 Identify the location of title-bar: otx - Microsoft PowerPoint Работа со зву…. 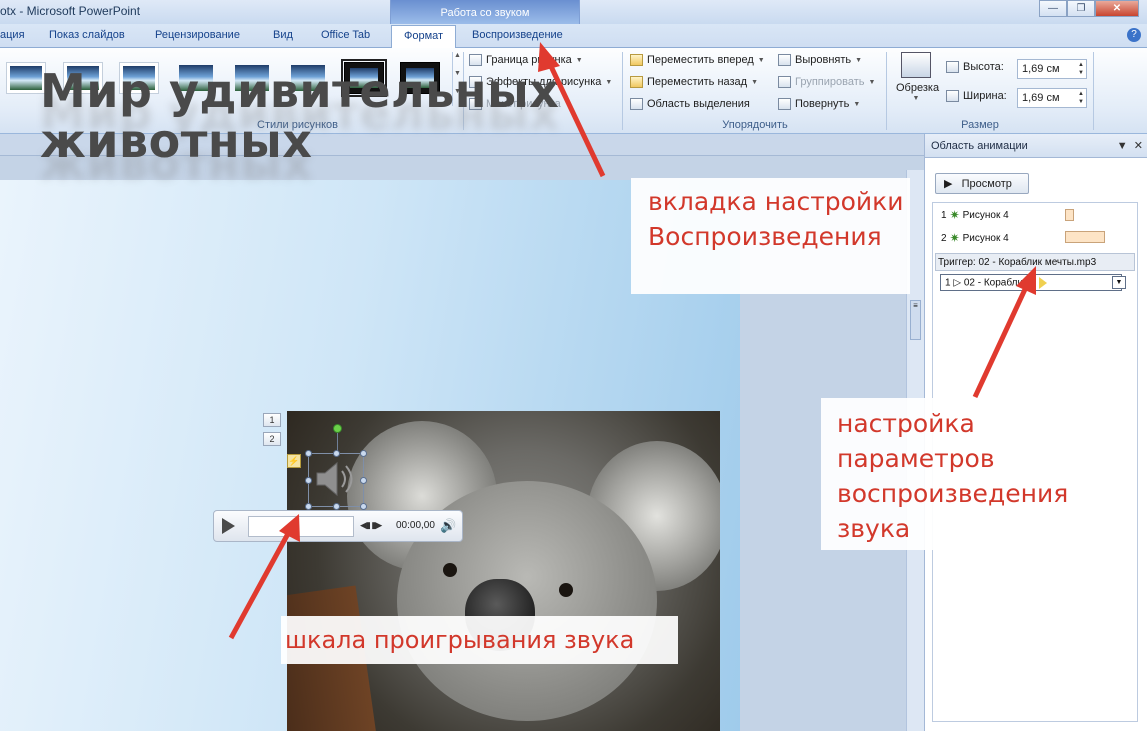
(573, 13).